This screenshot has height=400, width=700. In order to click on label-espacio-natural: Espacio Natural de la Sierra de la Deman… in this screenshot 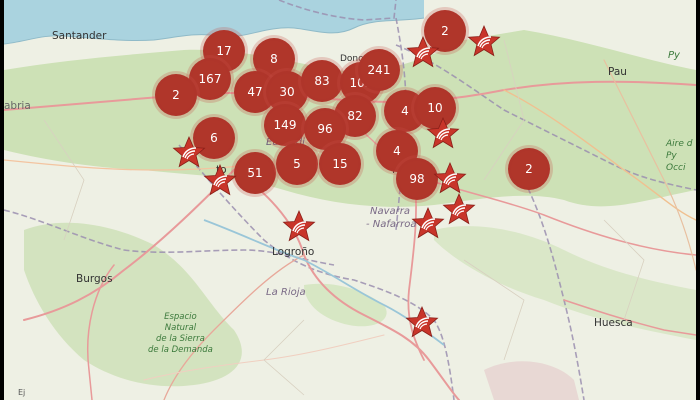, I will do `click(180, 334)`.